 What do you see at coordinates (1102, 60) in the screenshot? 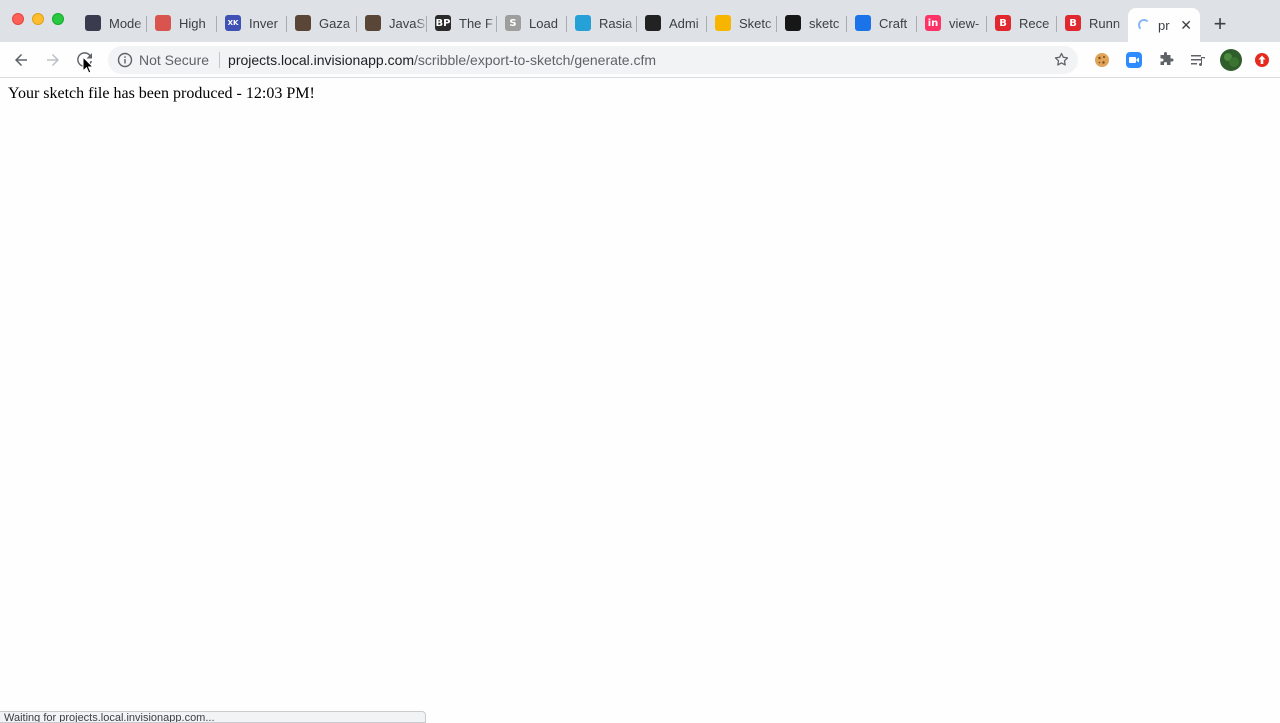
I see `cookie-extension-icon` at bounding box center [1102, 60].